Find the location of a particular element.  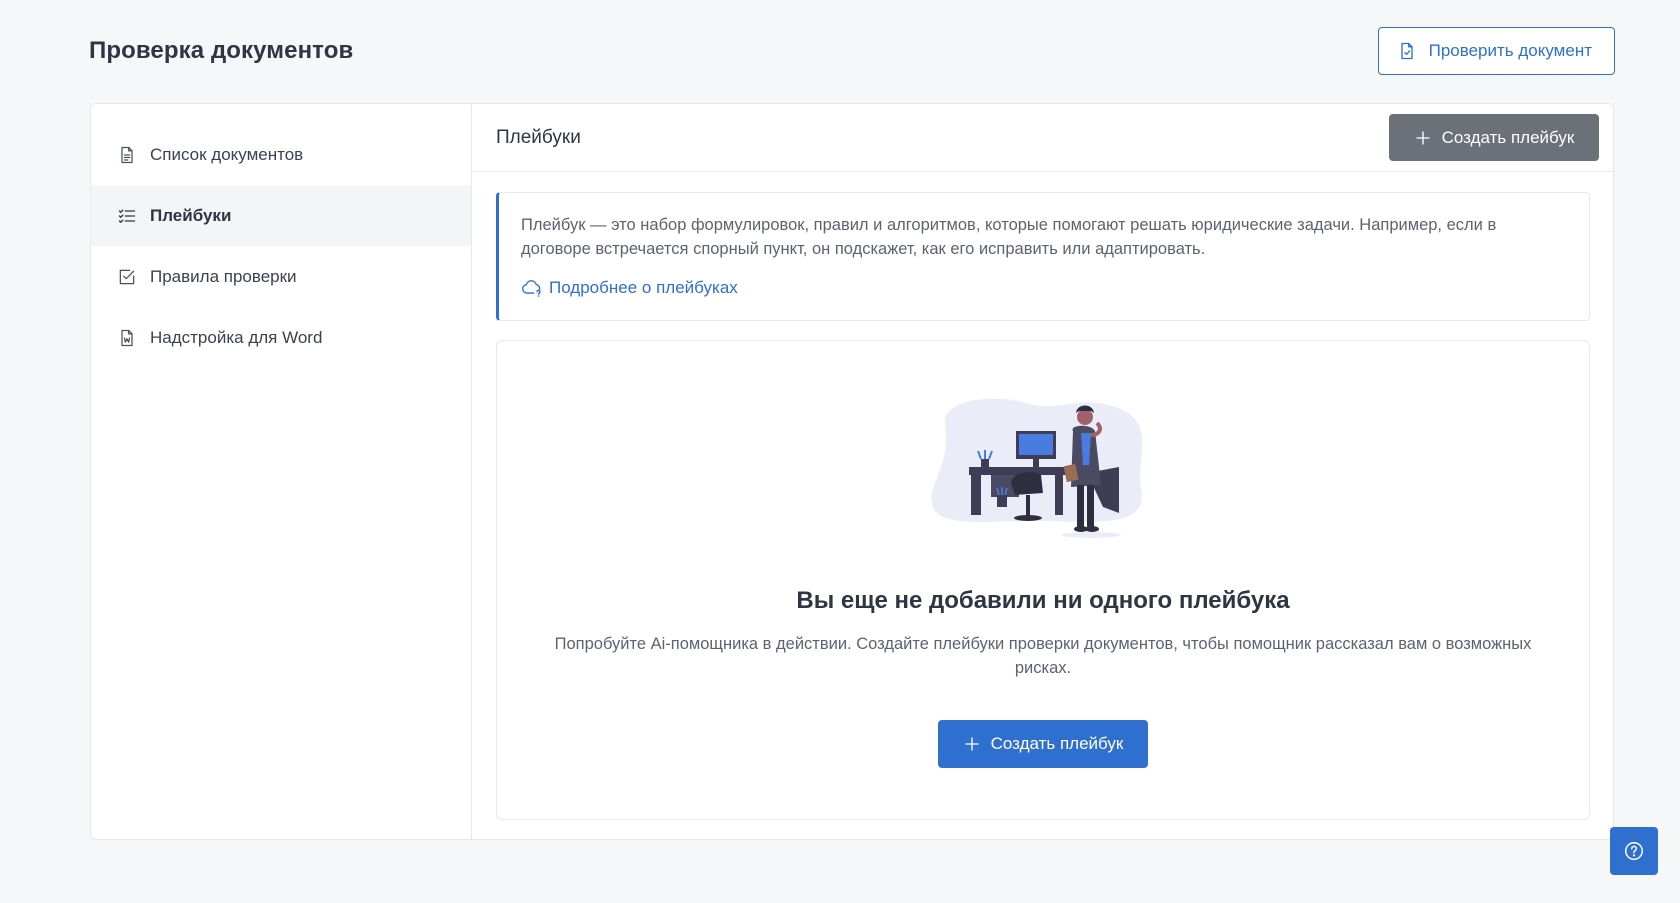

check-document-button: Проверить документ is located at coordinates (1496, 51).